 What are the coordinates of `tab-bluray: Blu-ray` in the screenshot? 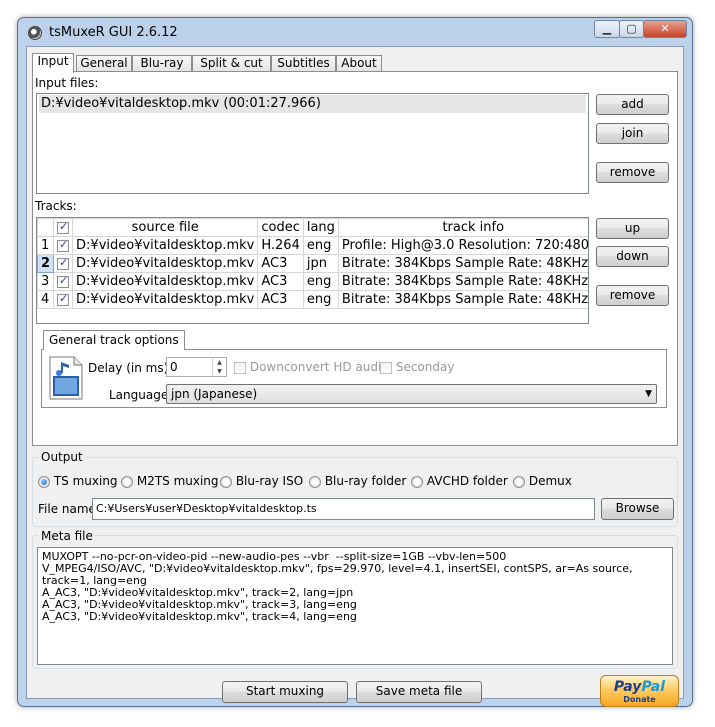 It's located at (162, 63).